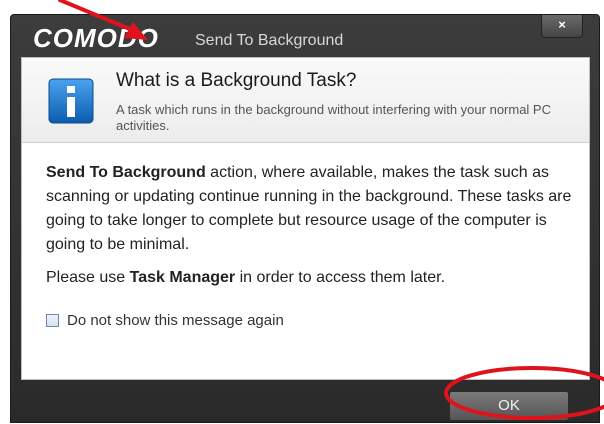 This screenshot has height=424, width=604. Describe the element at coordinates (340, 277) in the screenshot. I see `para2-suffix: in order to access them later.` at that location.